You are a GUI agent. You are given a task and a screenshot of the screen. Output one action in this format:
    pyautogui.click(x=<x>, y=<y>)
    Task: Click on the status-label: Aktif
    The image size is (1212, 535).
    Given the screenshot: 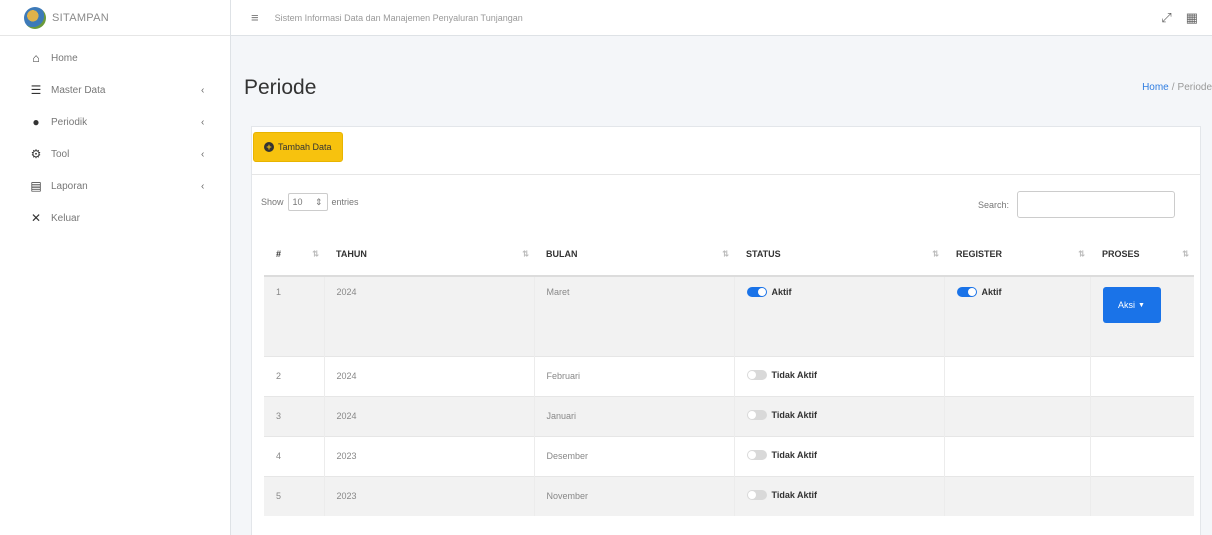 What is the action you would take?
    pyautogui.click(x=781, y=292)
    